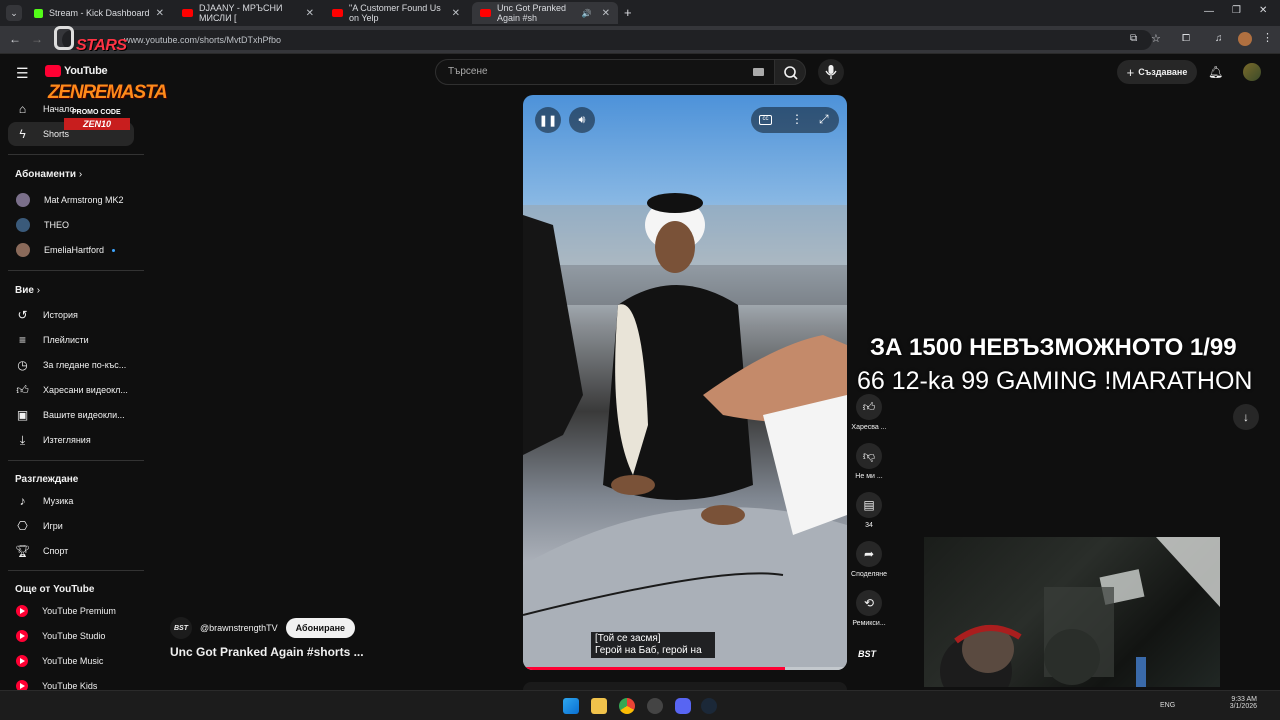  I want to click on subscription-item: THEO, so click(71, 225).